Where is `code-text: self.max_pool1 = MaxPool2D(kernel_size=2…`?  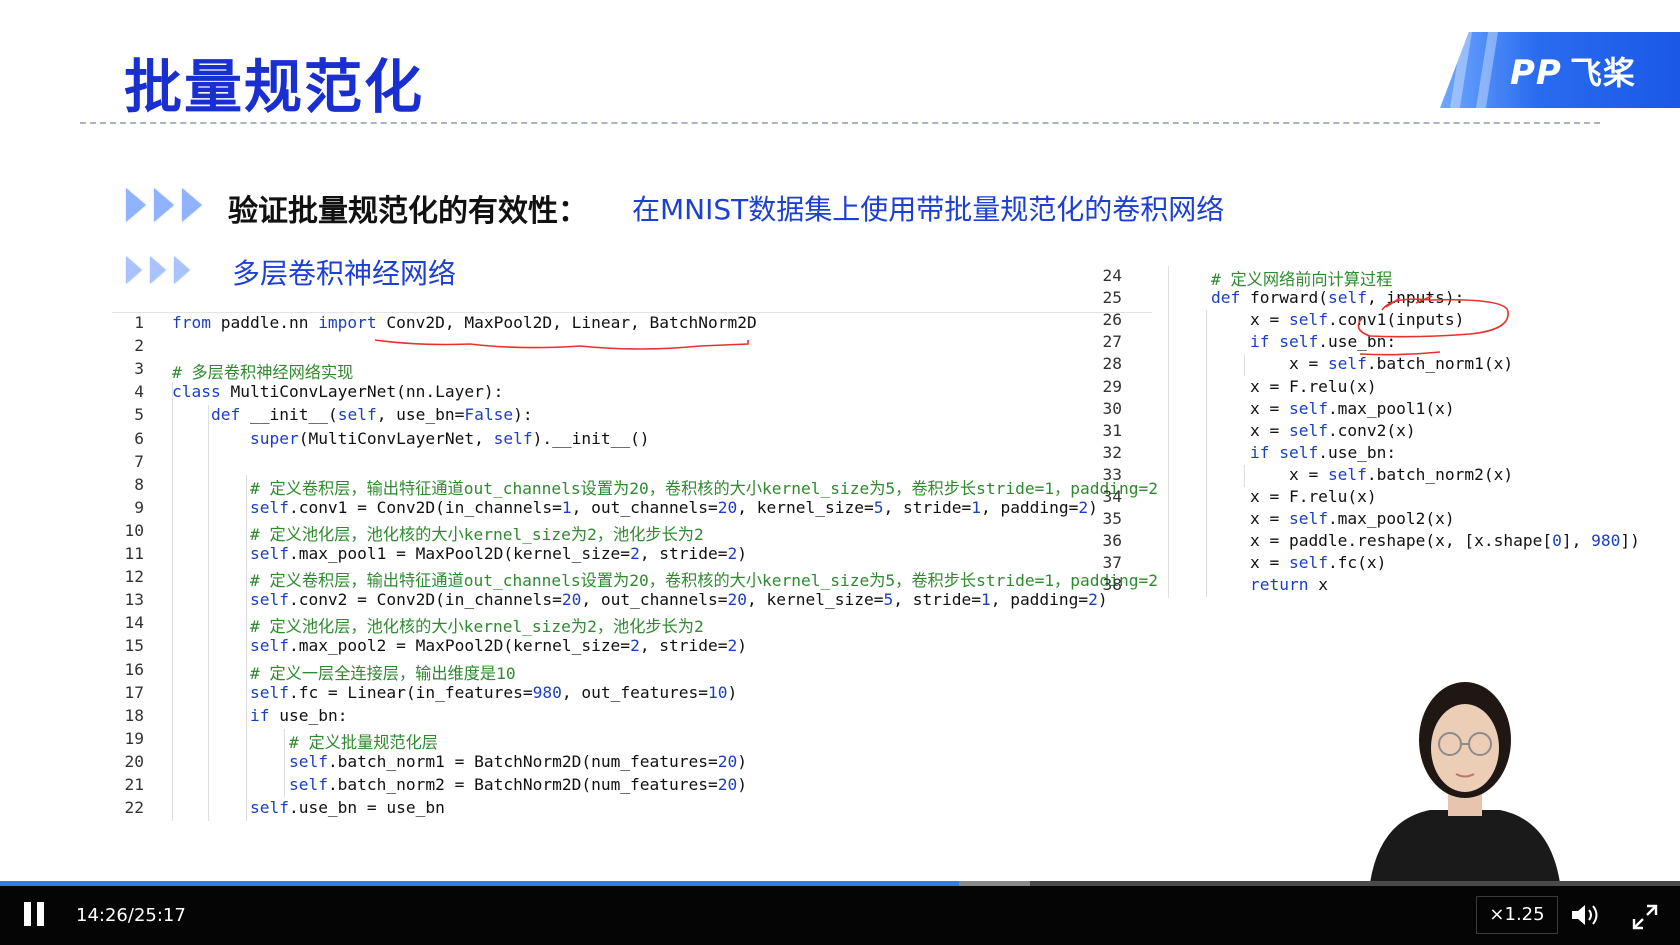 code-text: self.max_pool1 = MaxPool2D(kernel_size=2… is located at coordinates (498, 553).